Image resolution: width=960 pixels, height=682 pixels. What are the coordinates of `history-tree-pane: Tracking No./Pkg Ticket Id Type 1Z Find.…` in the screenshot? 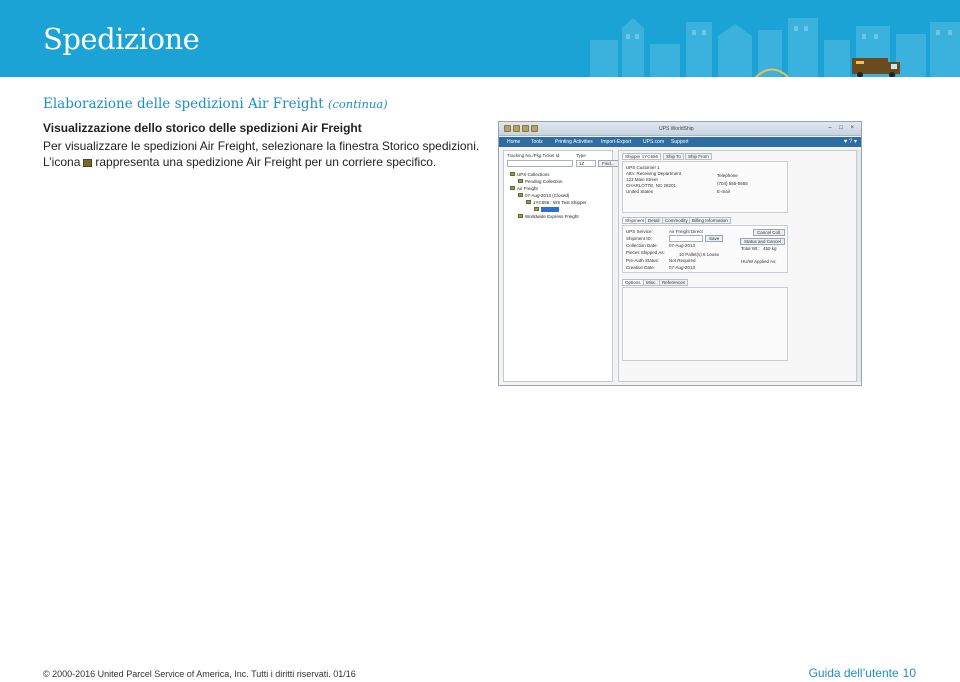 It's located at (561, 266).